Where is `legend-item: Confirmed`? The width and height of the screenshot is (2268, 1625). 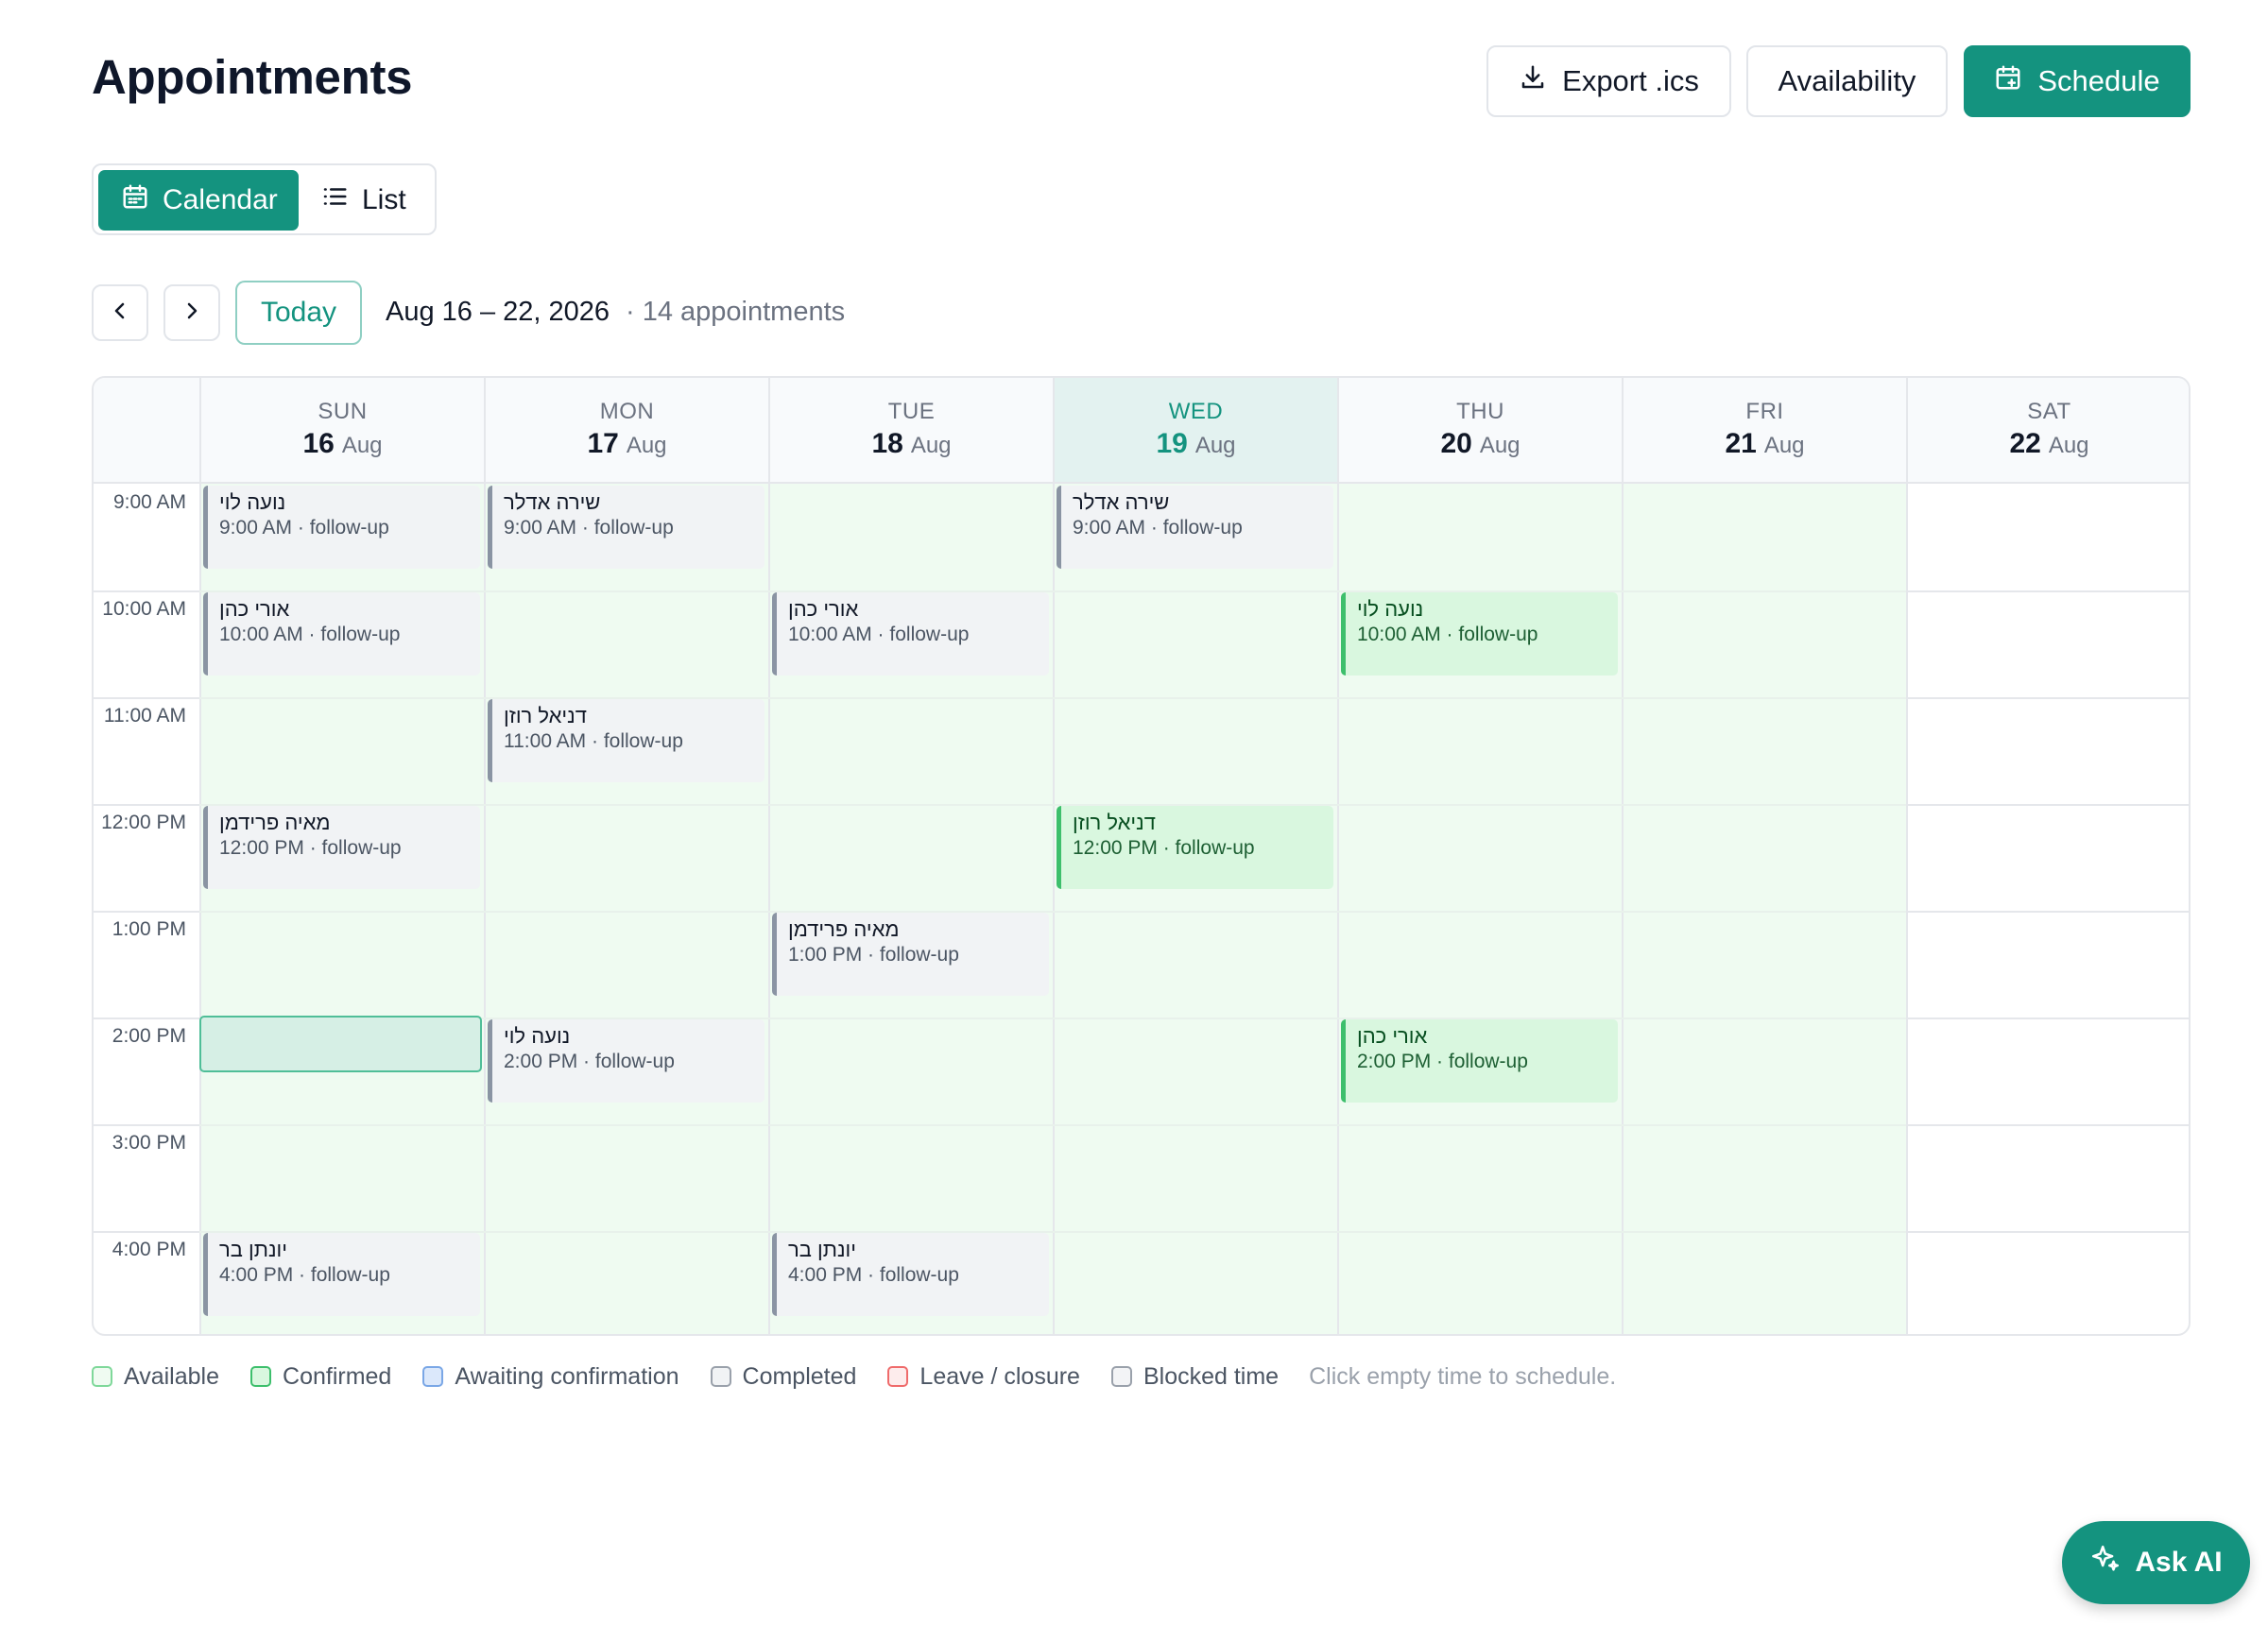 legend-item: Confirmed is located at coordinates (320, 1377).